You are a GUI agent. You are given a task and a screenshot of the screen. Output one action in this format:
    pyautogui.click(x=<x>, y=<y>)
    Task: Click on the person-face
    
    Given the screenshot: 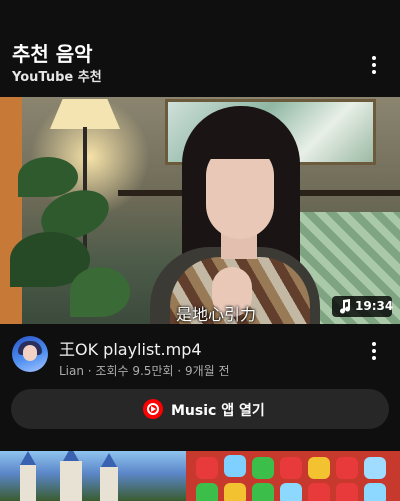 What is the action you would take?
    pyautogui.click(x=240, y=192)
    